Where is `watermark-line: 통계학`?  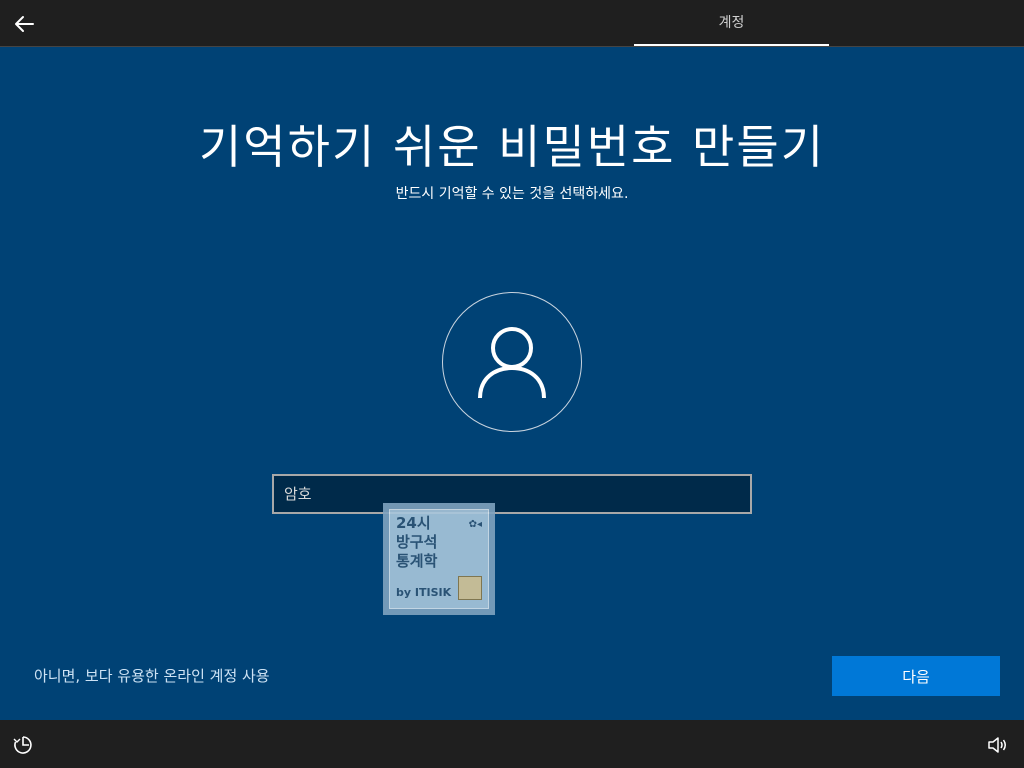
watermark-line: 통계학 is located at coordinates (417, 561).